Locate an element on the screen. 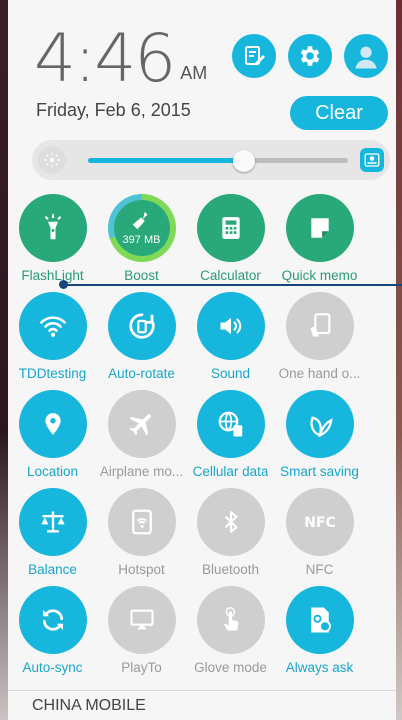 Image resolution: width=402 pixels, height=720 pixels. date-label: Friday, Feb 6, 2015 is located at coordinates (113, 110).